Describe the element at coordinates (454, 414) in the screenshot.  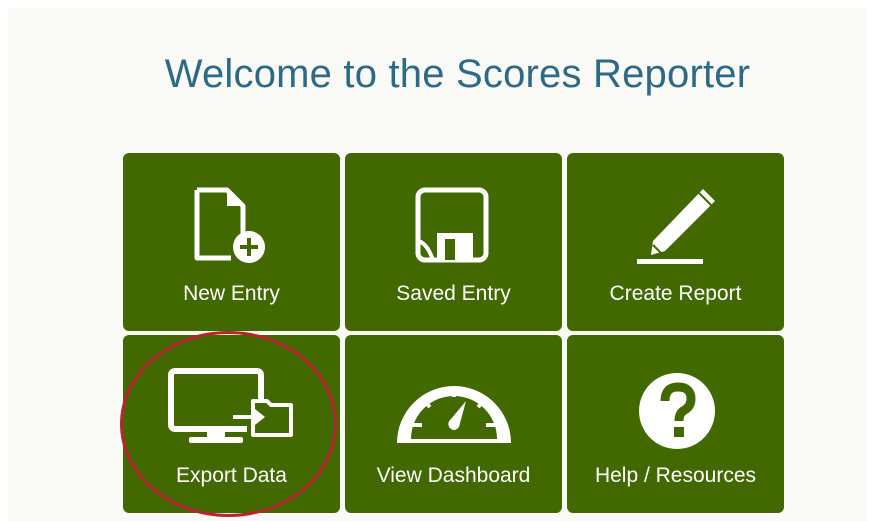
I see `speedometer-icon` at that location.